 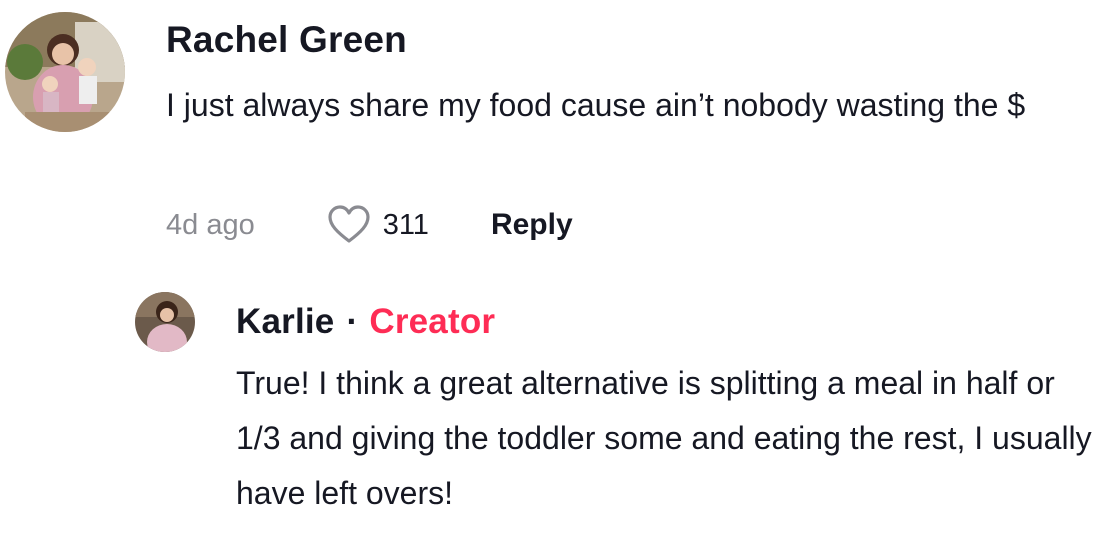 What do you see at coordinates (432, 321) in the screenshot?
I see `creator-badge: Creator` at bounding box center [432, 321].